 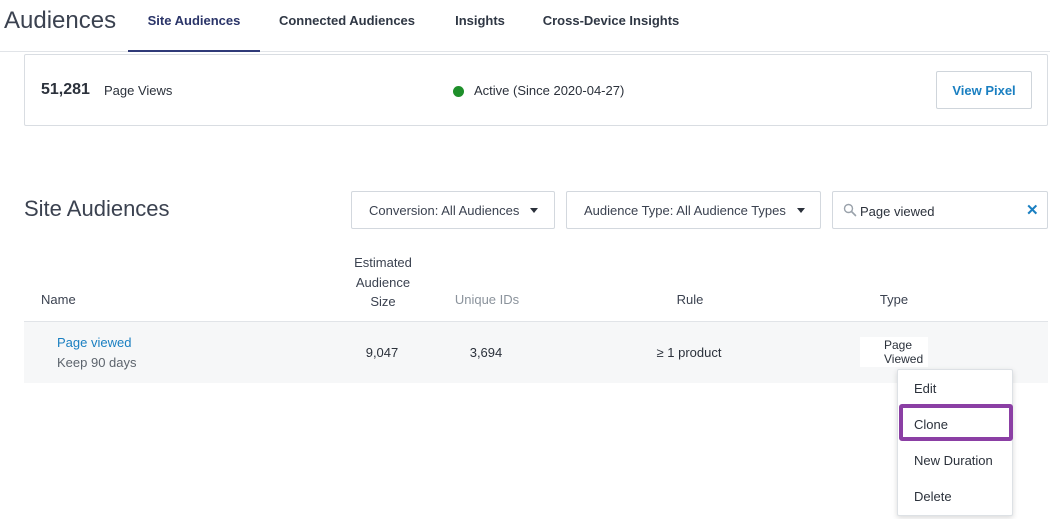 I want to click on column-header-type: Type, so click(x=894, y=299).